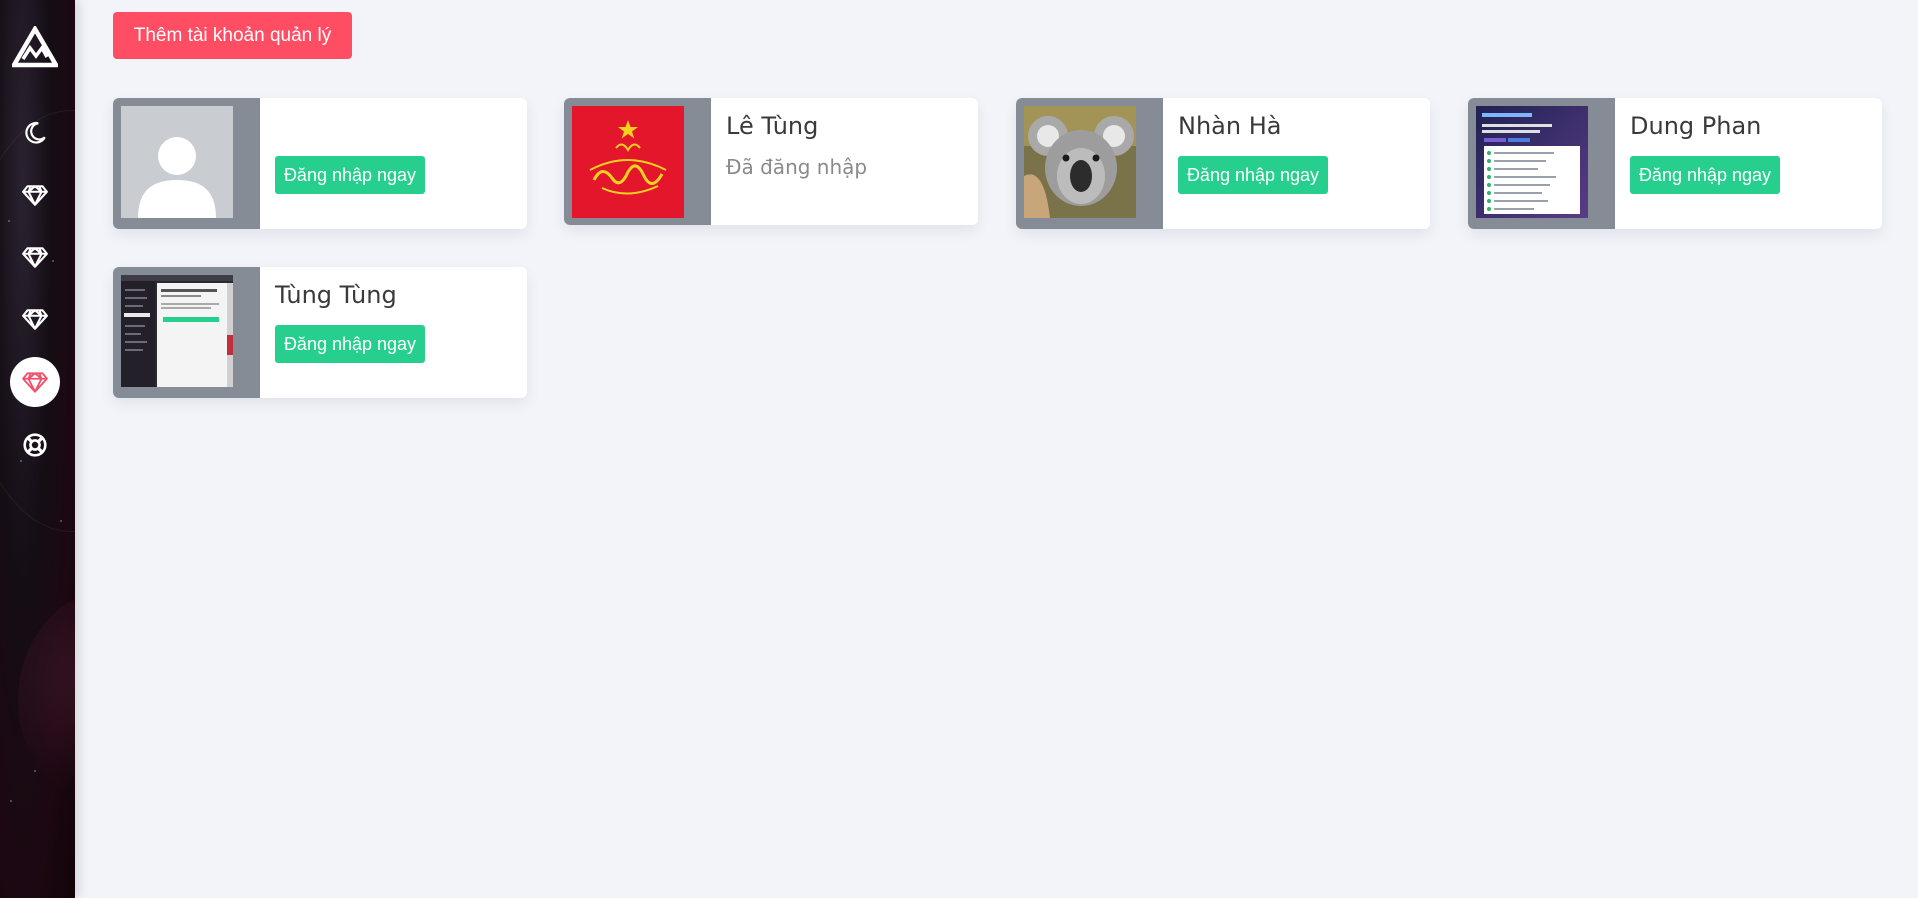 This screenshot has width=1918, height=898. I want to click on login-status: Đã đăng nhập, so click(797, 167).